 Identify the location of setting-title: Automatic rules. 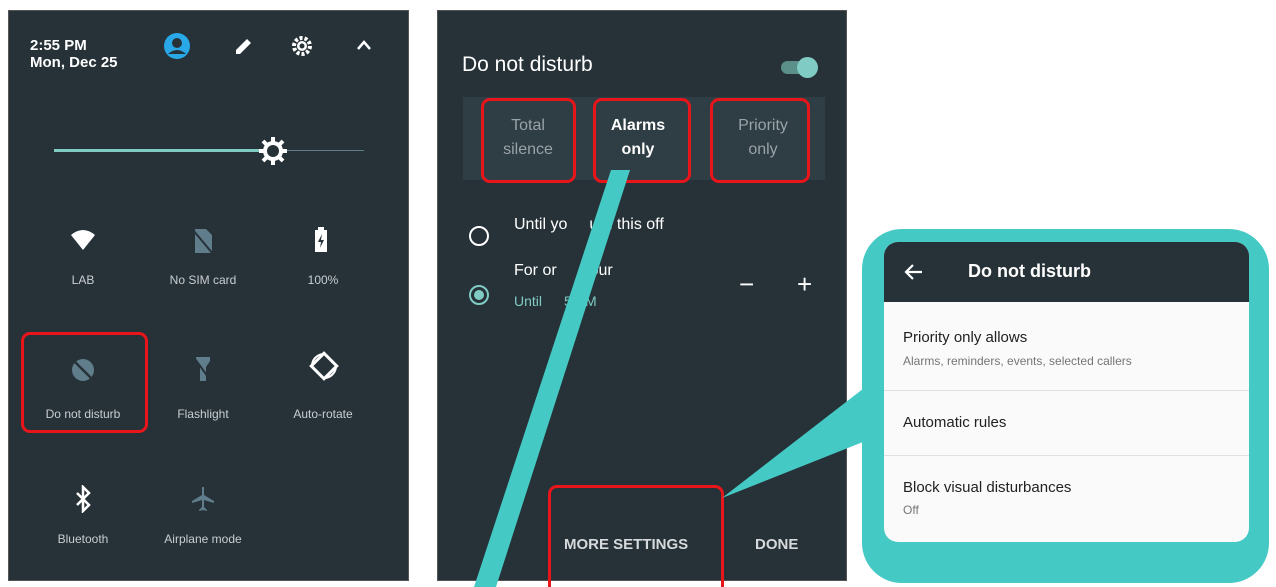
(955, 422).